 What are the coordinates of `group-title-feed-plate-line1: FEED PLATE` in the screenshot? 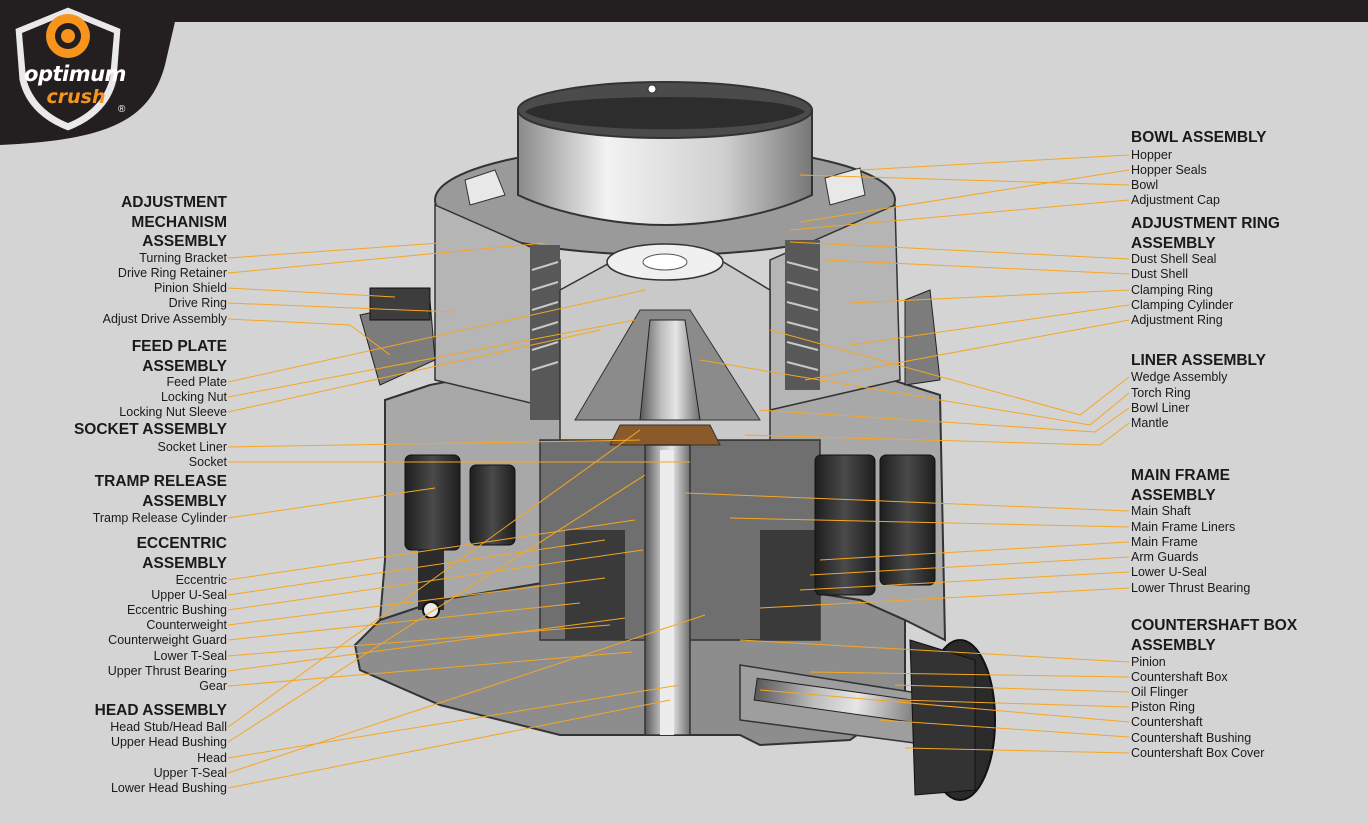 It's located at (179, 346).